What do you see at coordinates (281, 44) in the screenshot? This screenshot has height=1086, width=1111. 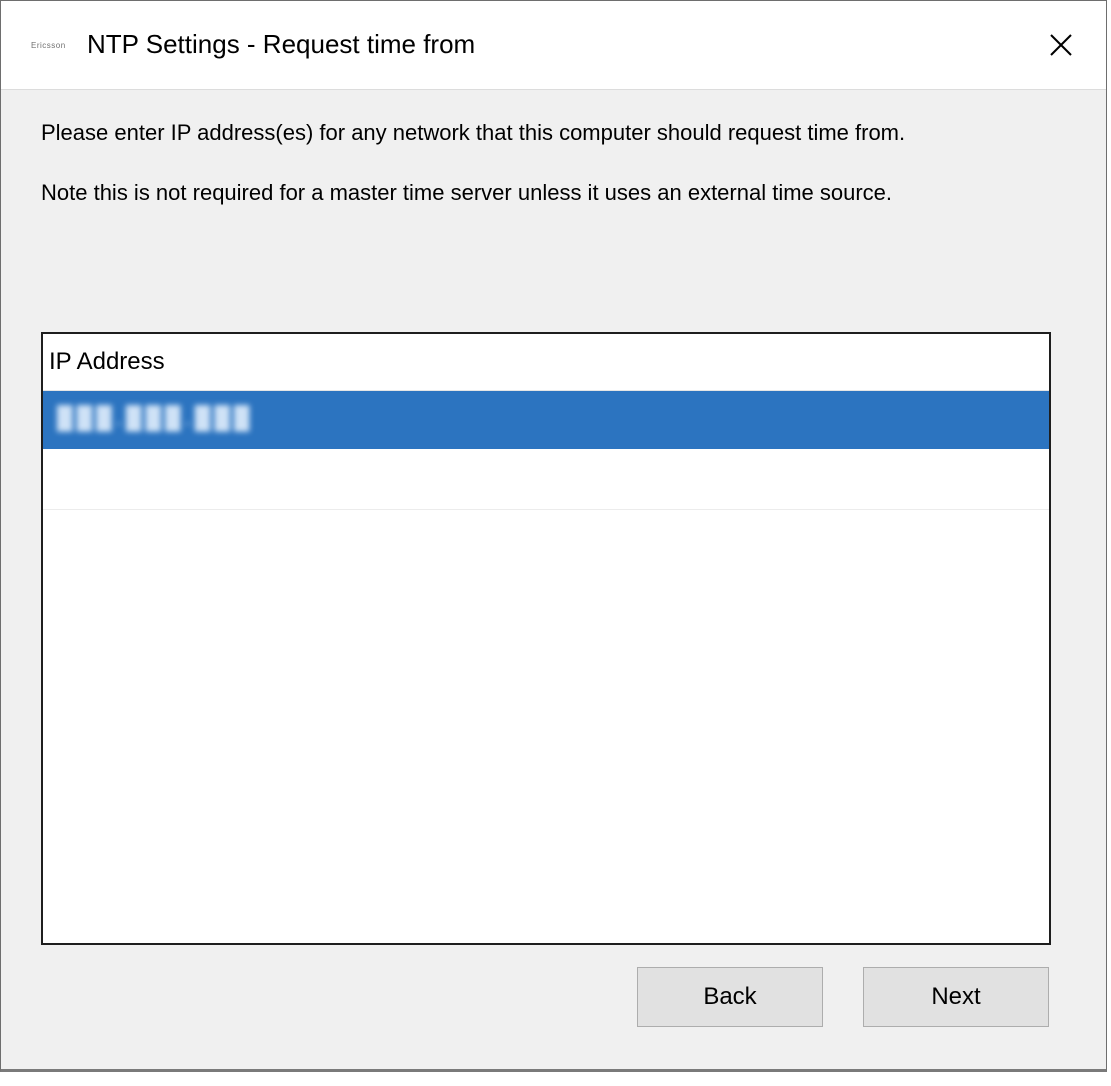 I see `window-title: NTP Settings - Request time from` at bounding box center [281, 44].